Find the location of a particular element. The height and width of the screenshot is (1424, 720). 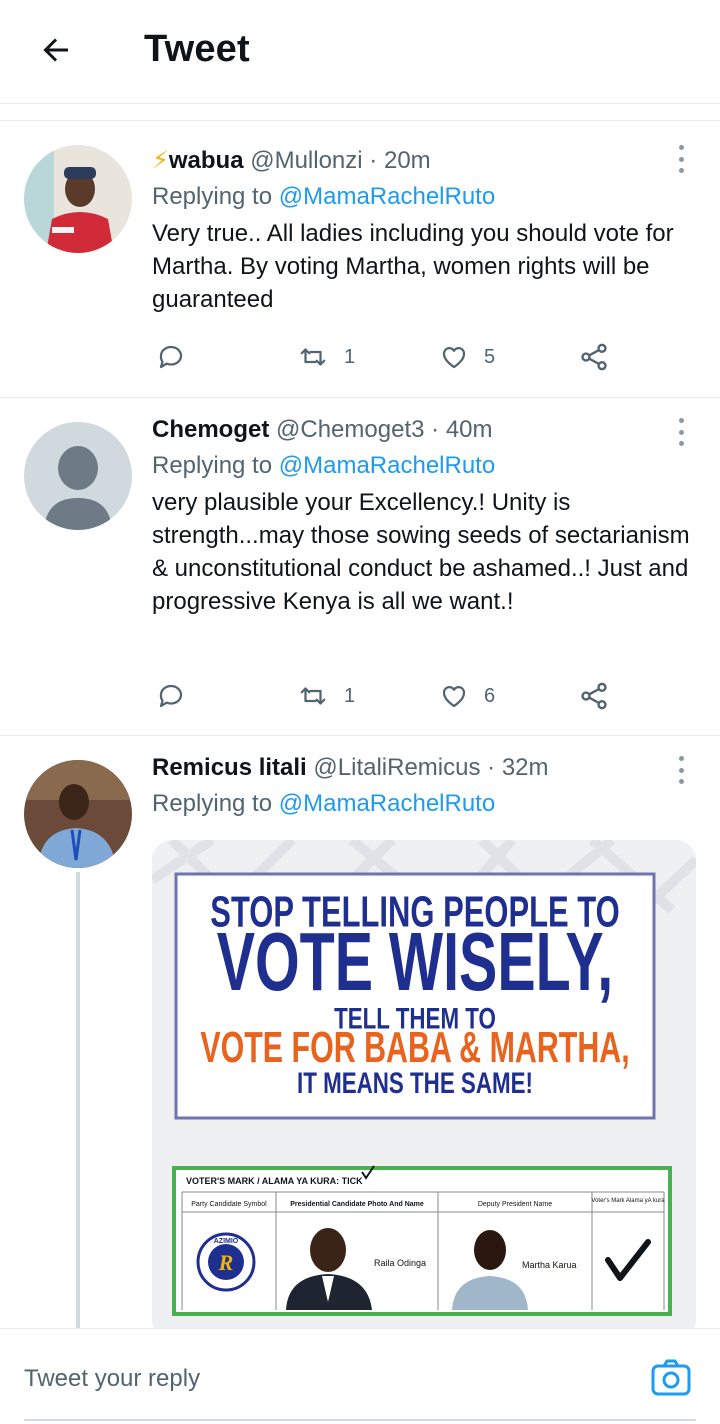

display-name: Remicus litali is located at coordinates (229, 767).